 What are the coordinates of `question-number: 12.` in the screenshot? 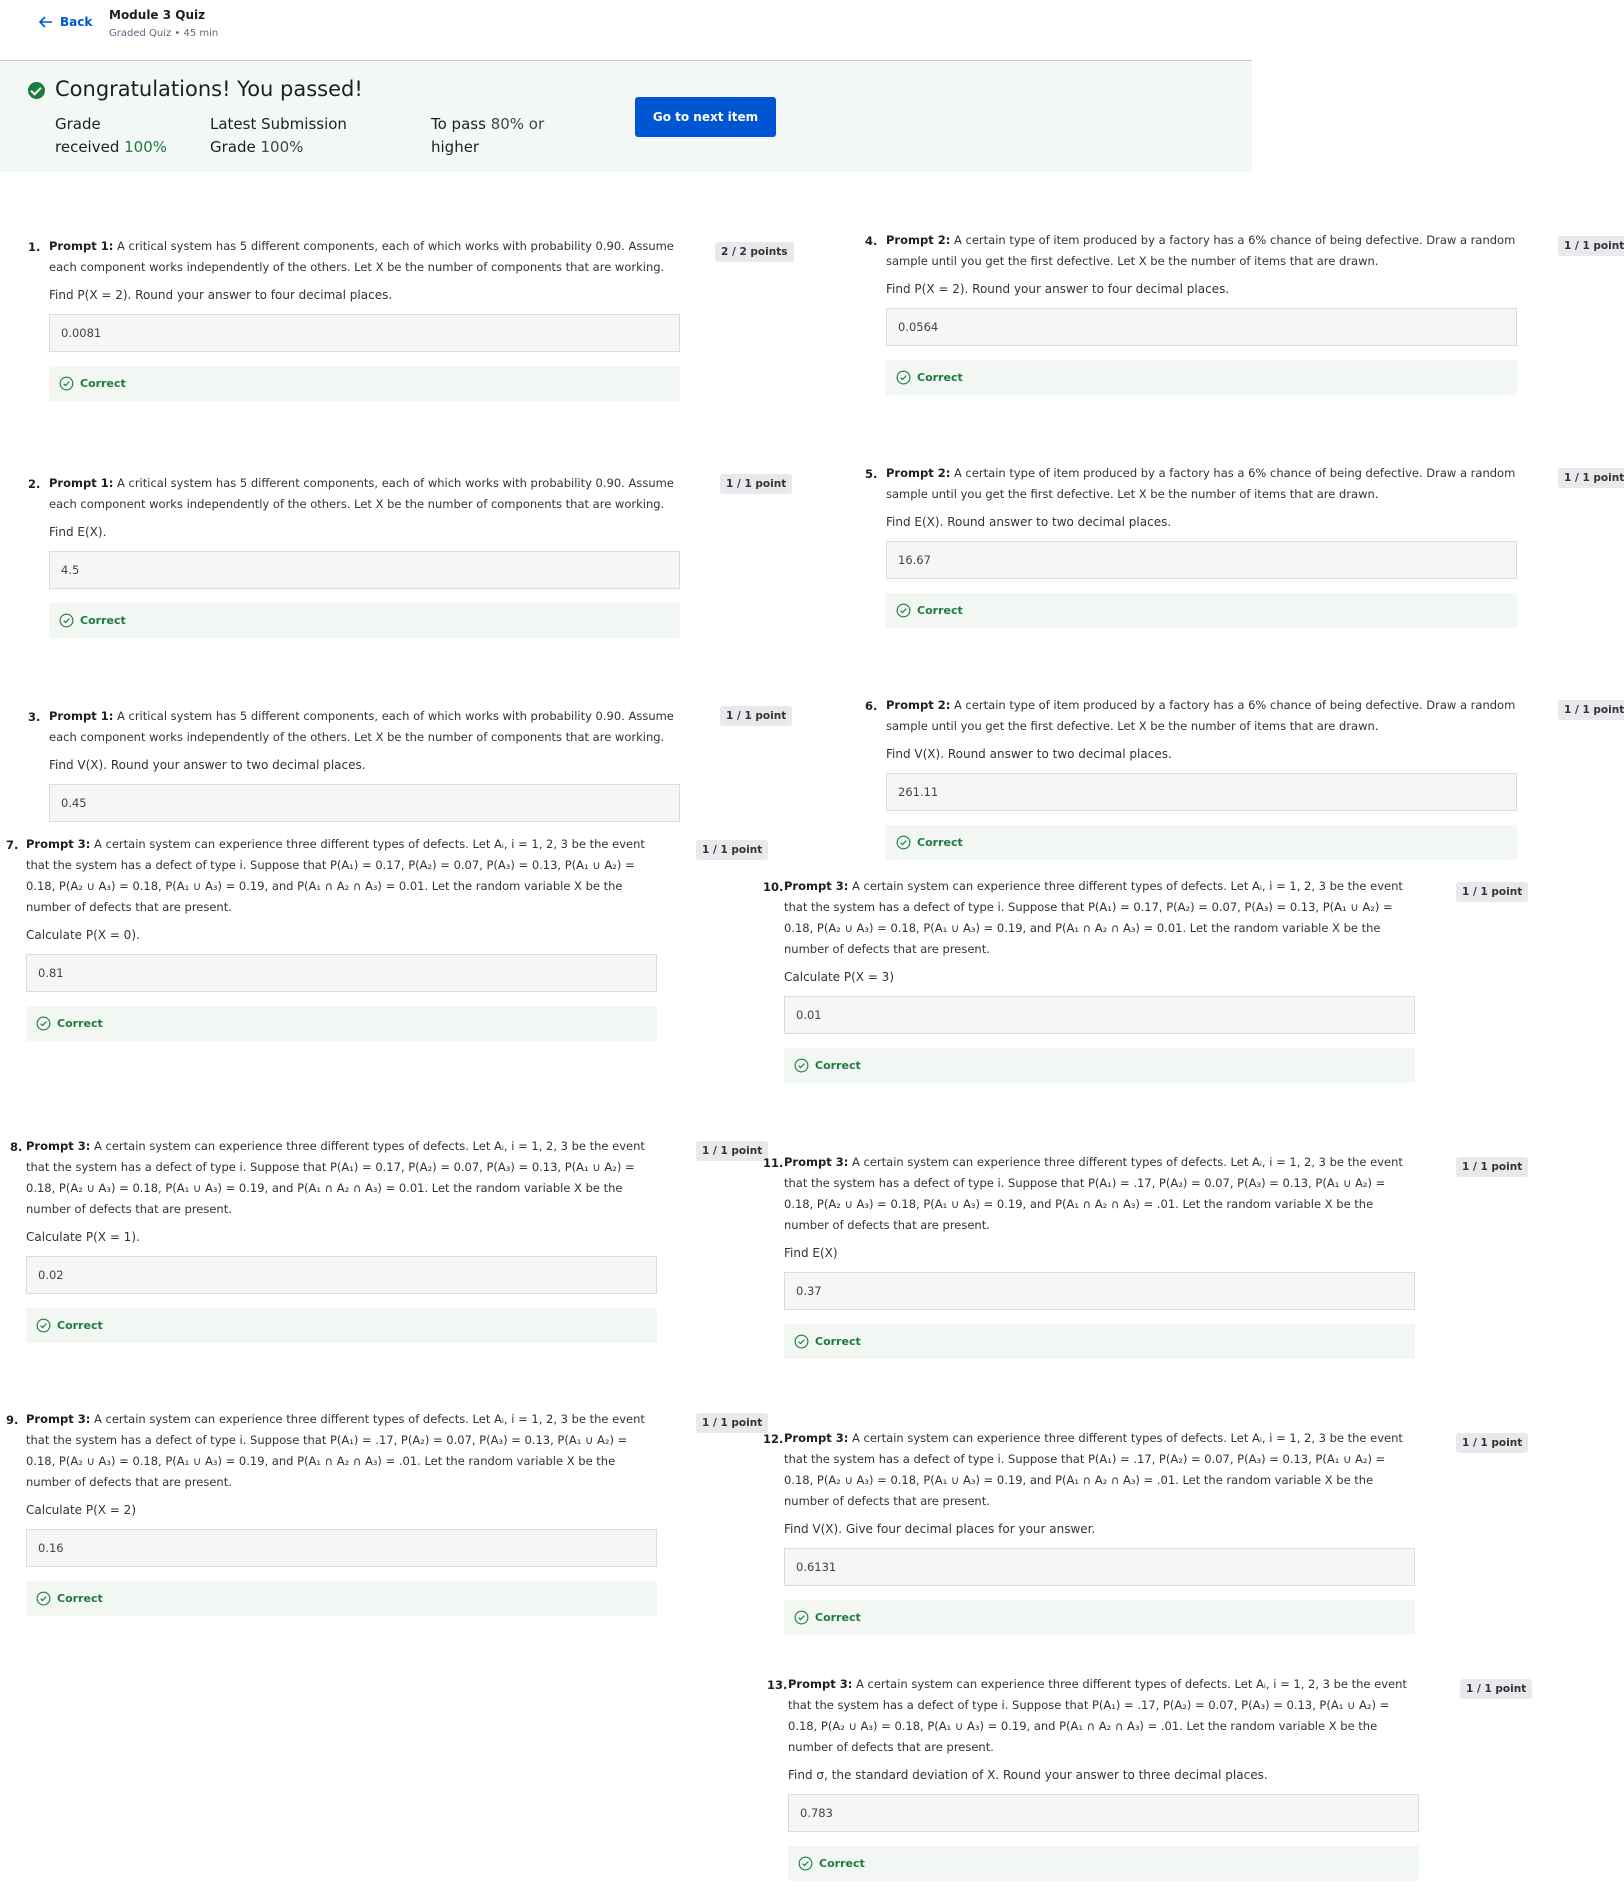 It's located at (773, 1439).